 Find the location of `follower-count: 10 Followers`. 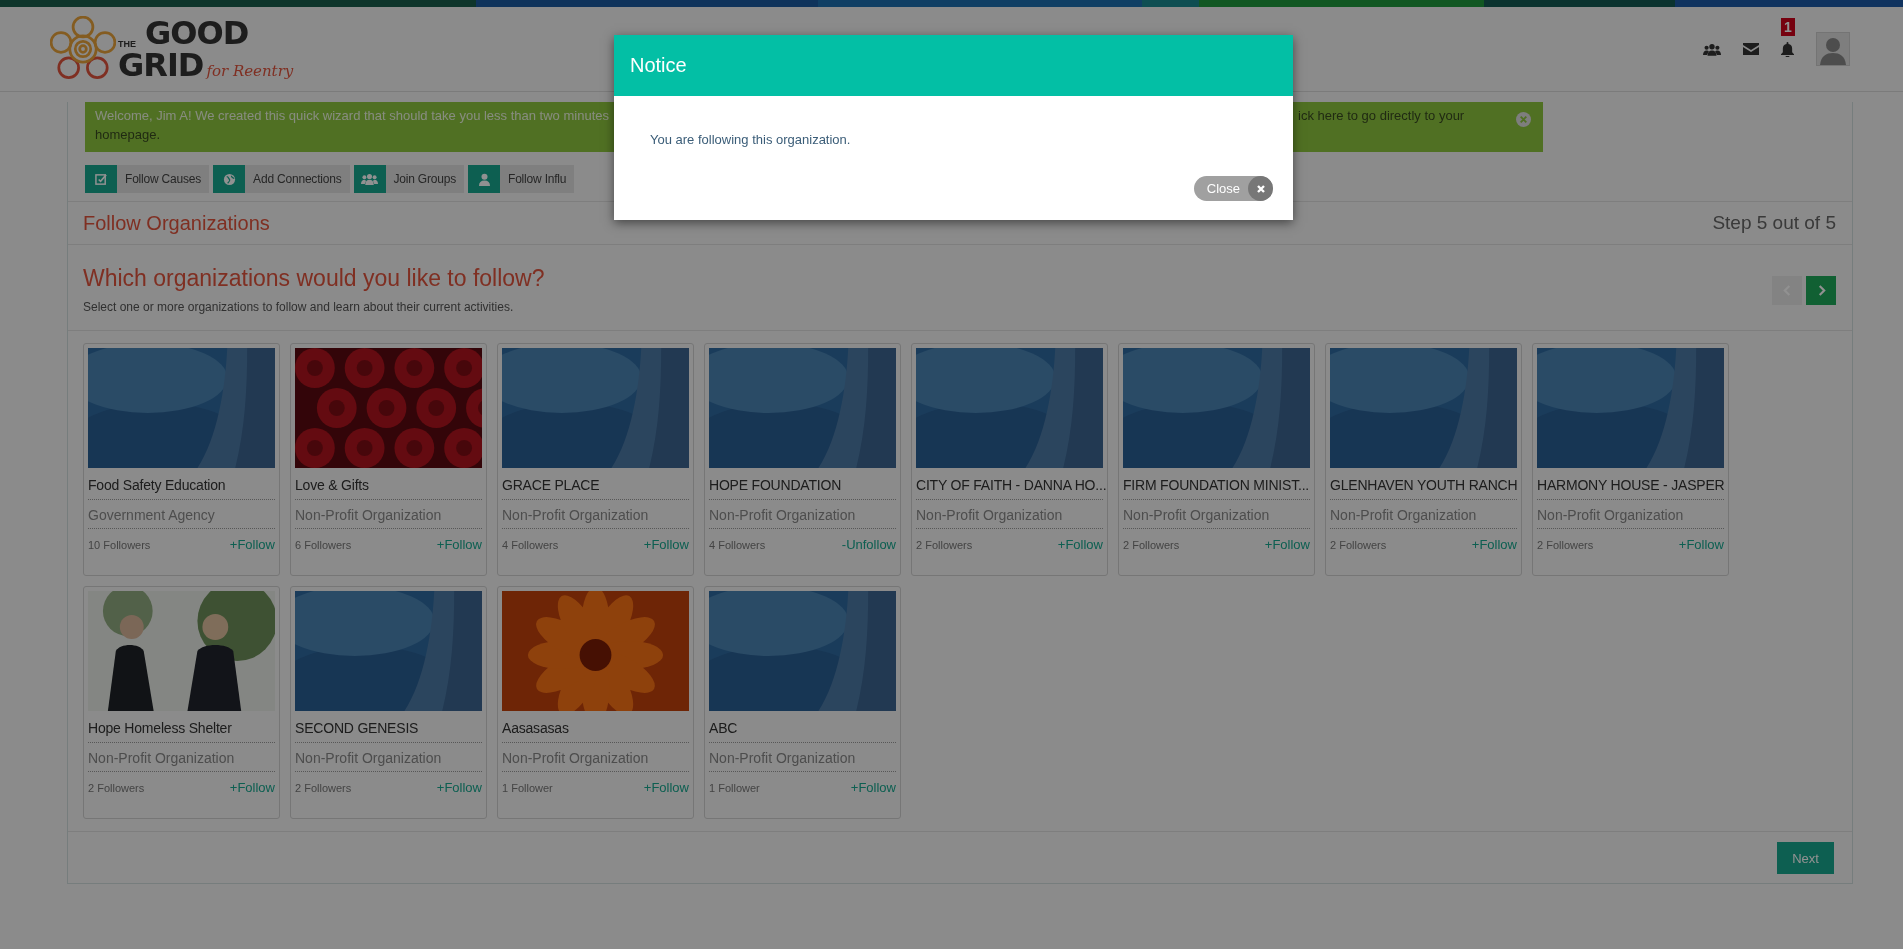

follower-count: 10 Followers is located at coordinates (119, 545).